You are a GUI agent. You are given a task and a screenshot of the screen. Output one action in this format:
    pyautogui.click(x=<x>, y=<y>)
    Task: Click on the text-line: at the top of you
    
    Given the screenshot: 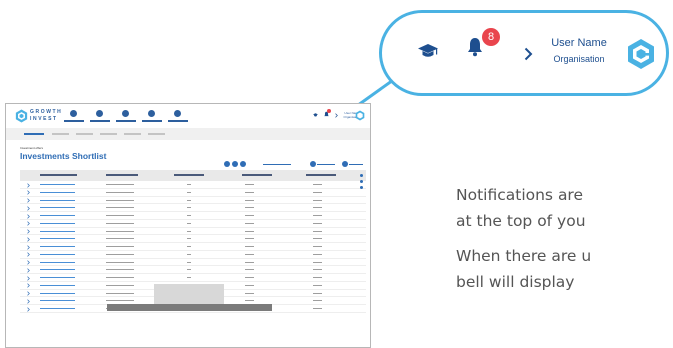 What is the action you would take?
    pyautogui.click(x=521, y=221)
    